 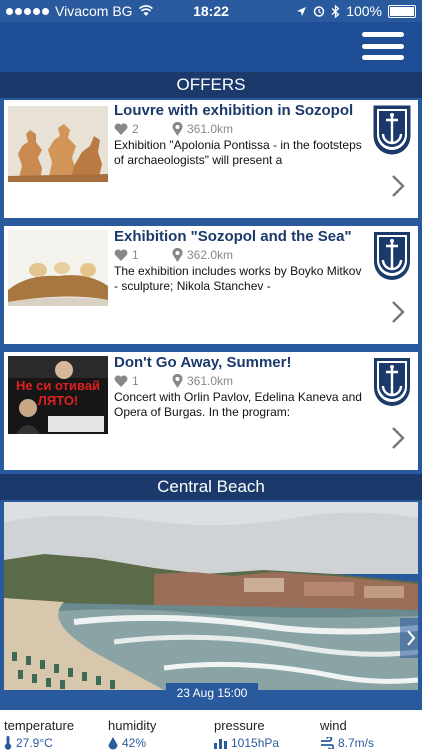 I want to click on offer-thumbnail: Не си отивай ЛЯТО!, so click(x=58, y=395).